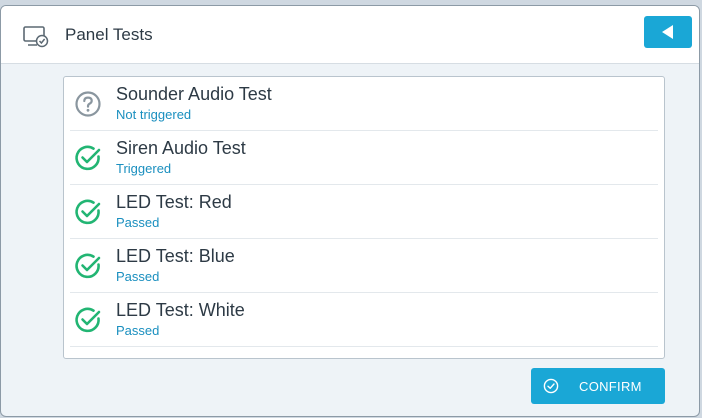 Image resolution: width=702 pixels, height=418 pixels. Describe the element at coordinates (364, 158) in the screenshot. I see `test-row-siren-audio: Siren Audio Test Triggered` at that location.